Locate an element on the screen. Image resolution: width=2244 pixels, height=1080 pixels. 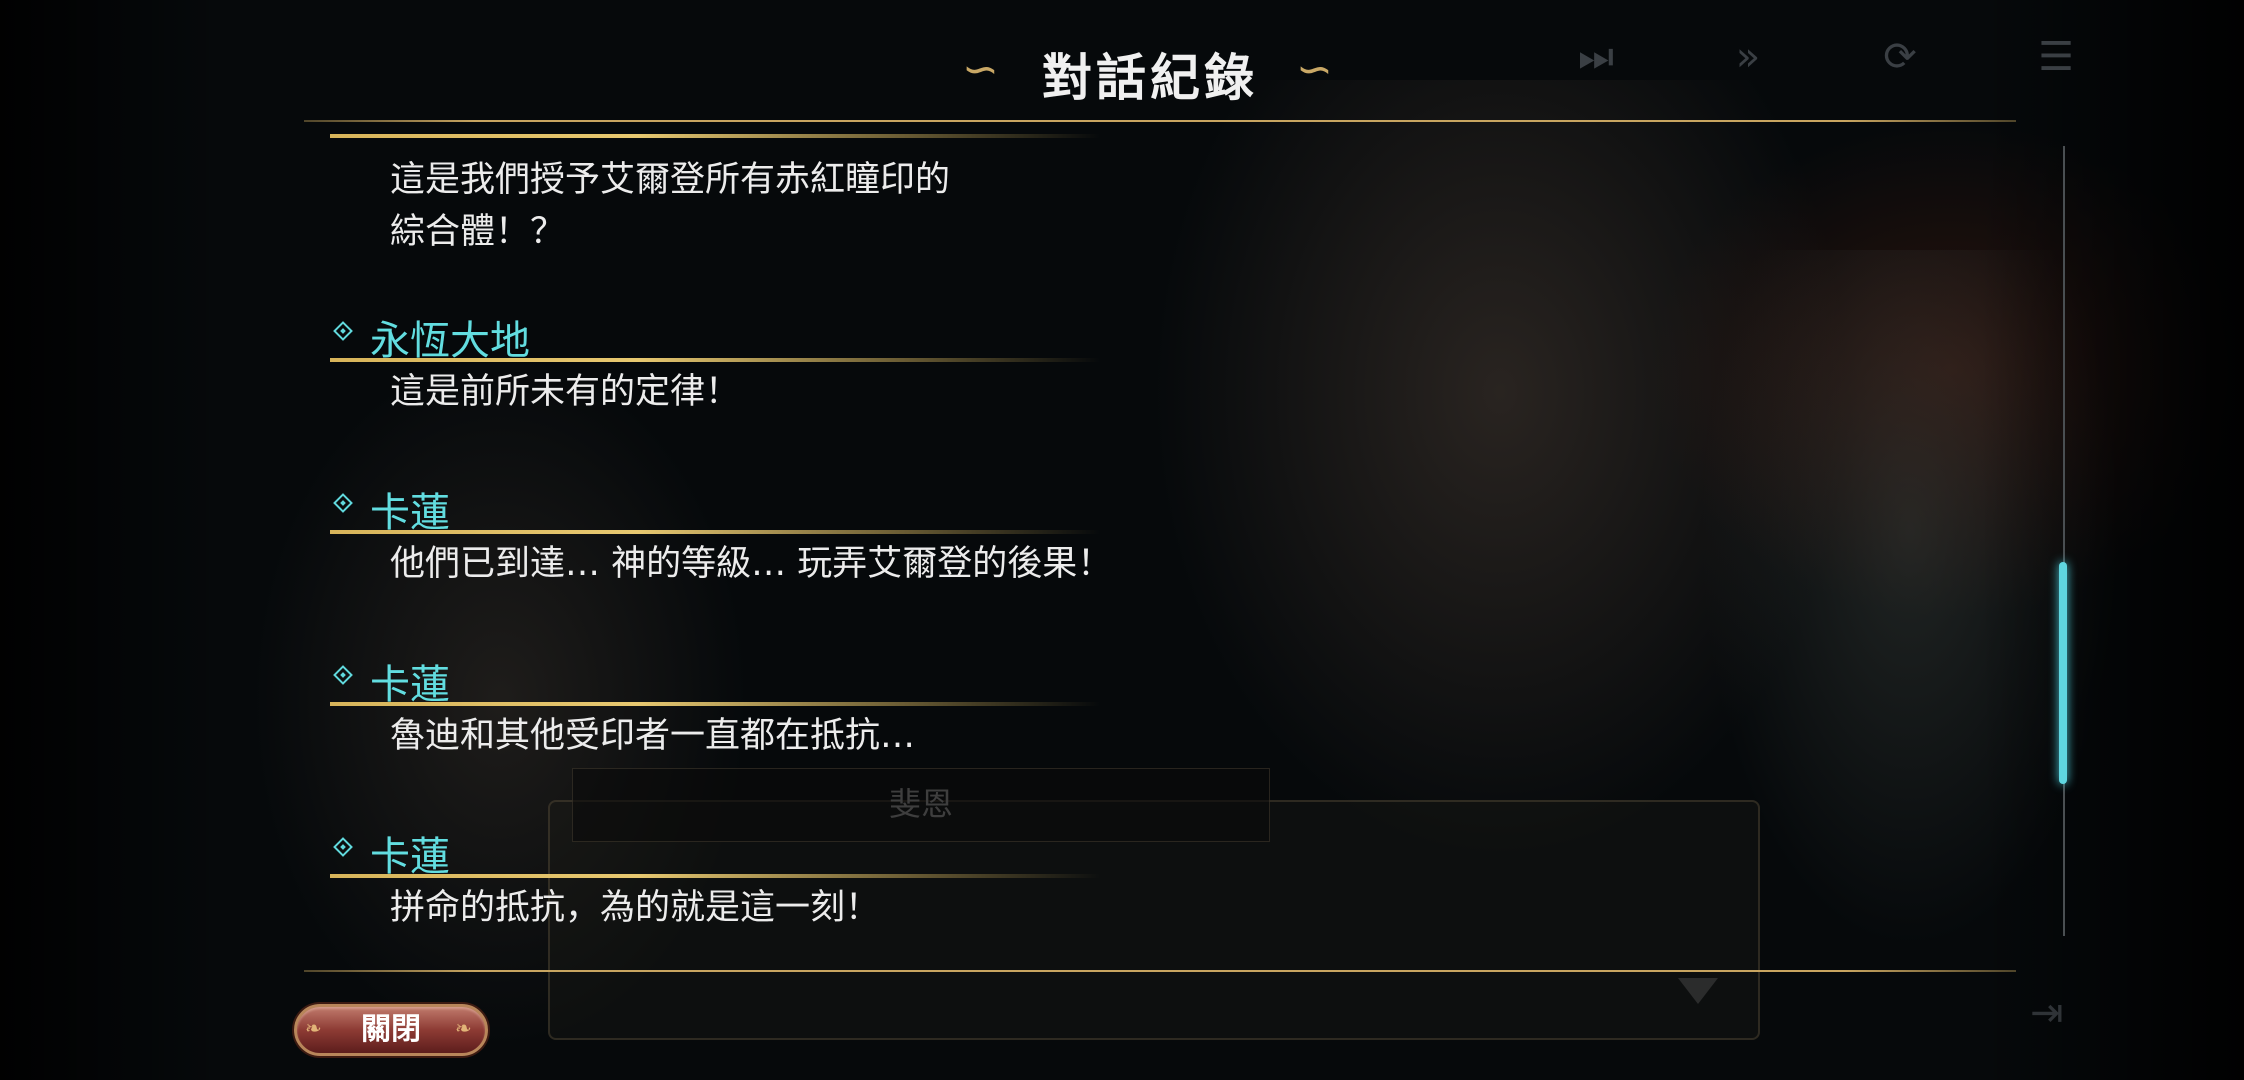
close-button: ❧ 關閉 ❧ is located at coordinates (391, 1030).